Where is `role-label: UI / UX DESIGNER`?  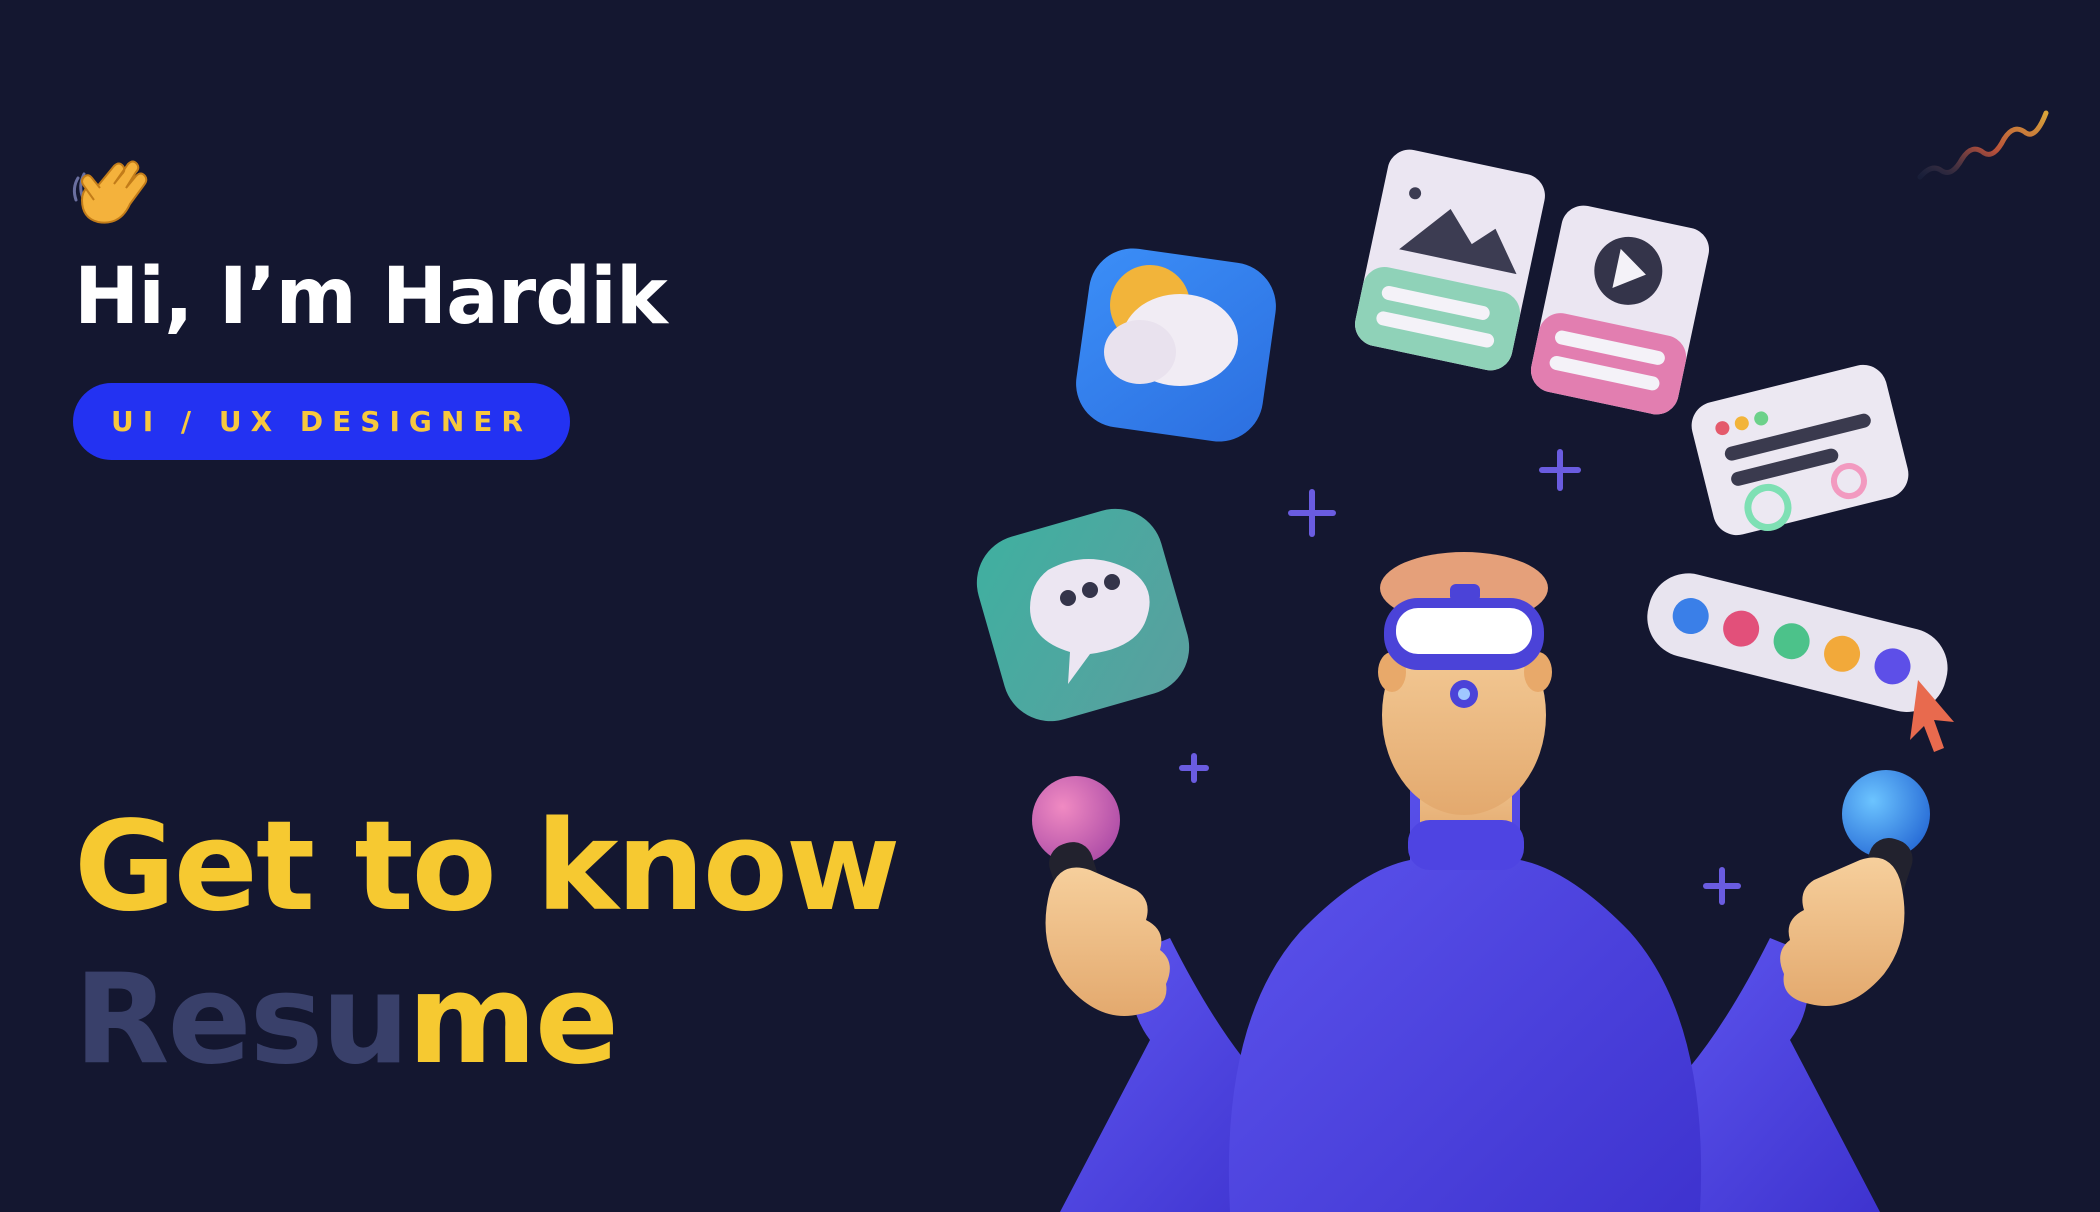
role-label: UI / UX DESIGNER is located at coordinates (321, 421).